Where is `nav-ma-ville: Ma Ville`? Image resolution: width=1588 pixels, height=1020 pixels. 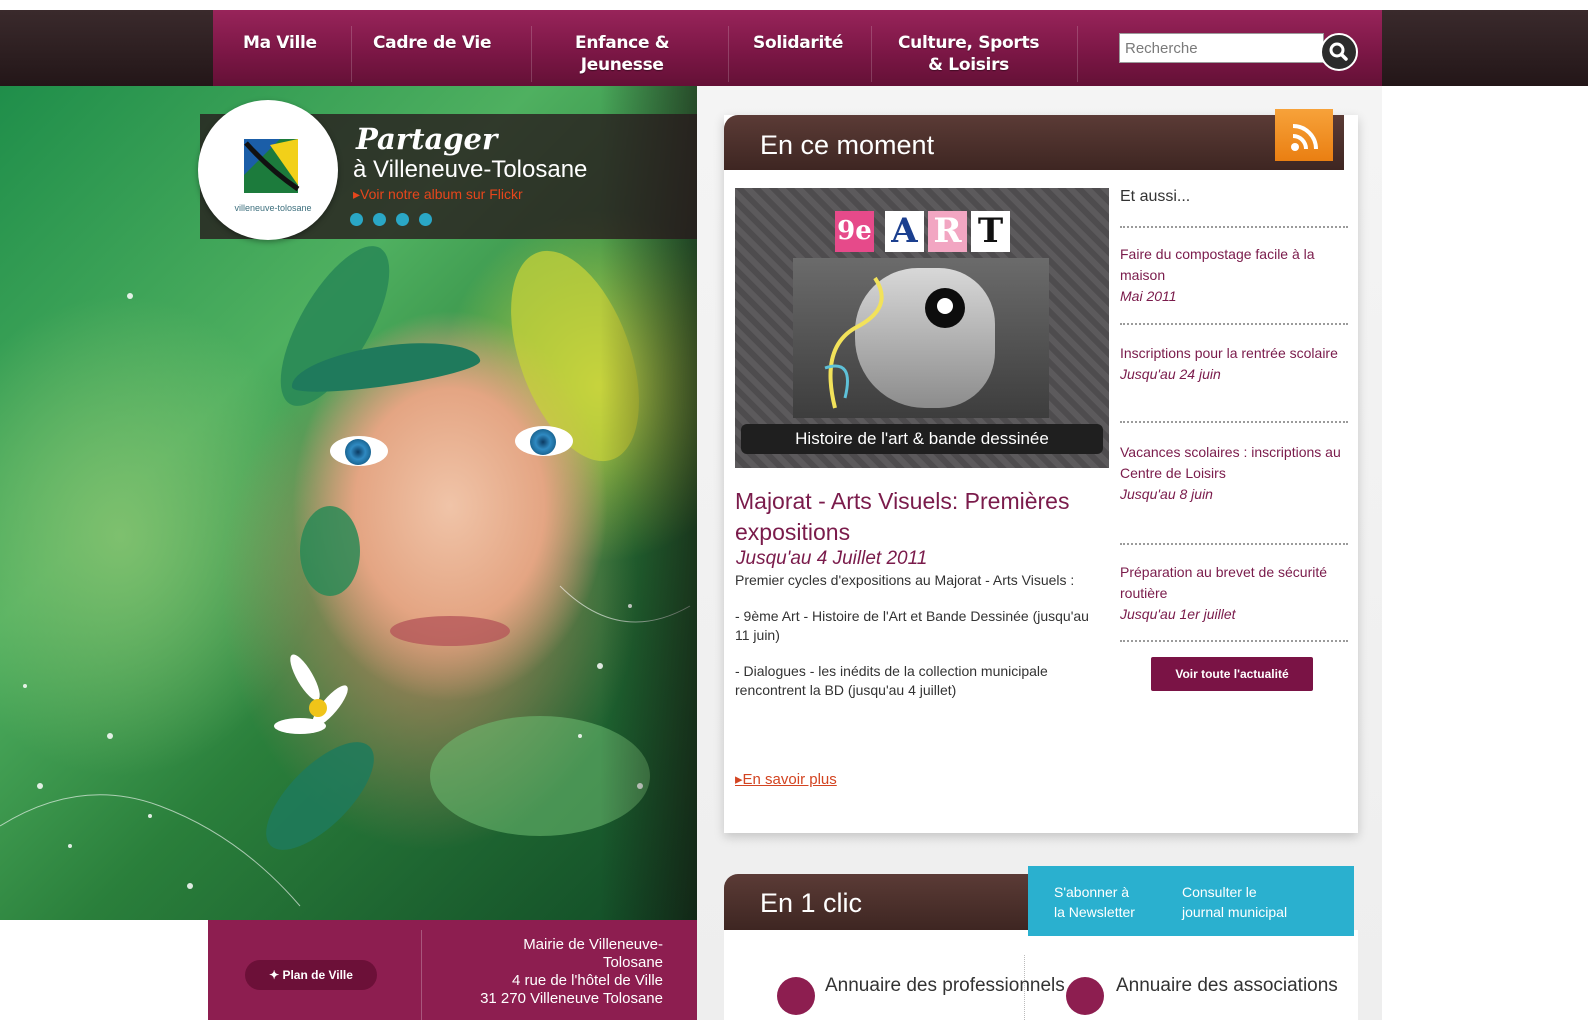 nav-ma-ville: Ma Ville is located at coordinates (280, 43).